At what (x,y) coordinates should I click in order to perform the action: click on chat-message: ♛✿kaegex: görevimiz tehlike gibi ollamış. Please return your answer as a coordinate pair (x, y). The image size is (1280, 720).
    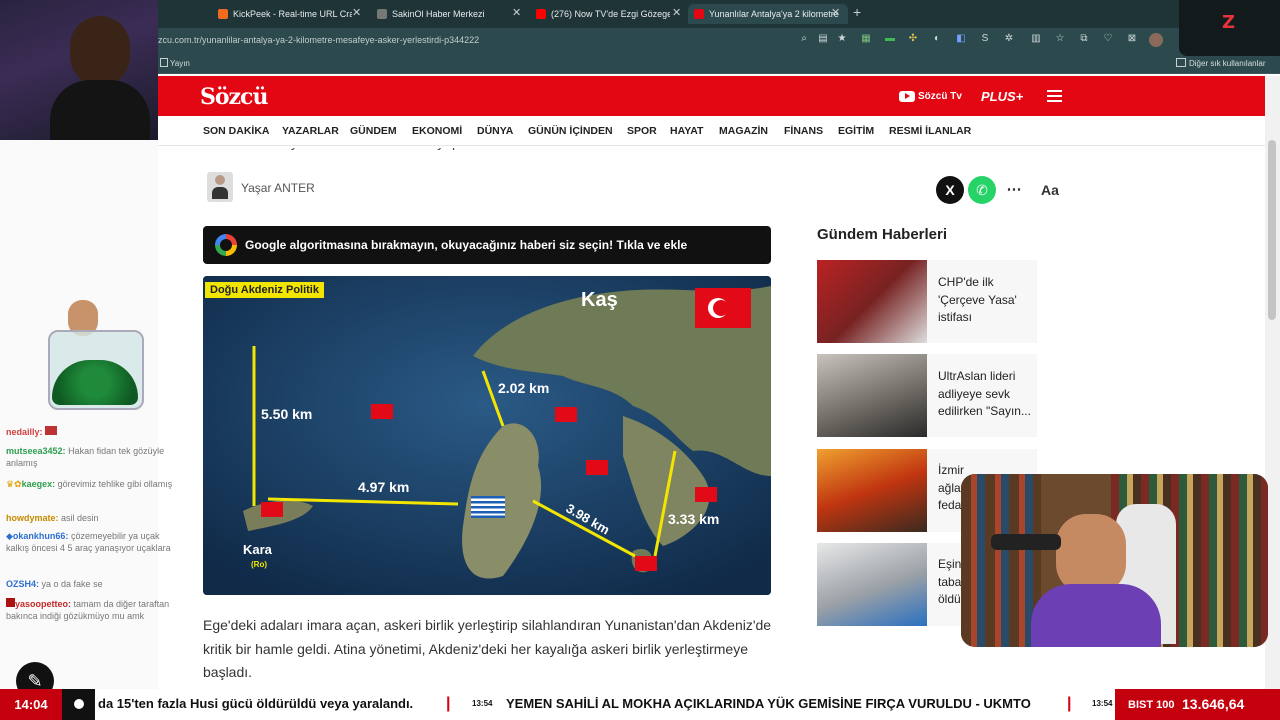
    Looking at the image, I should click on (91, 484).